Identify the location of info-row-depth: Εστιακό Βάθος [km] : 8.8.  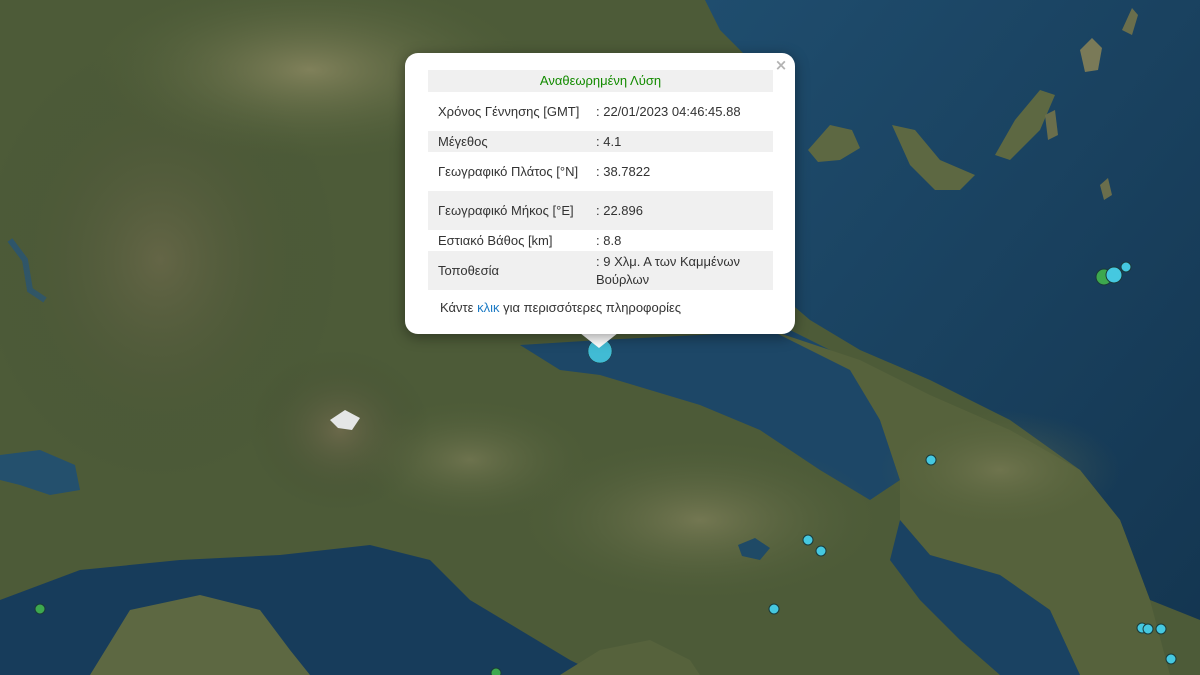
(600, 240).